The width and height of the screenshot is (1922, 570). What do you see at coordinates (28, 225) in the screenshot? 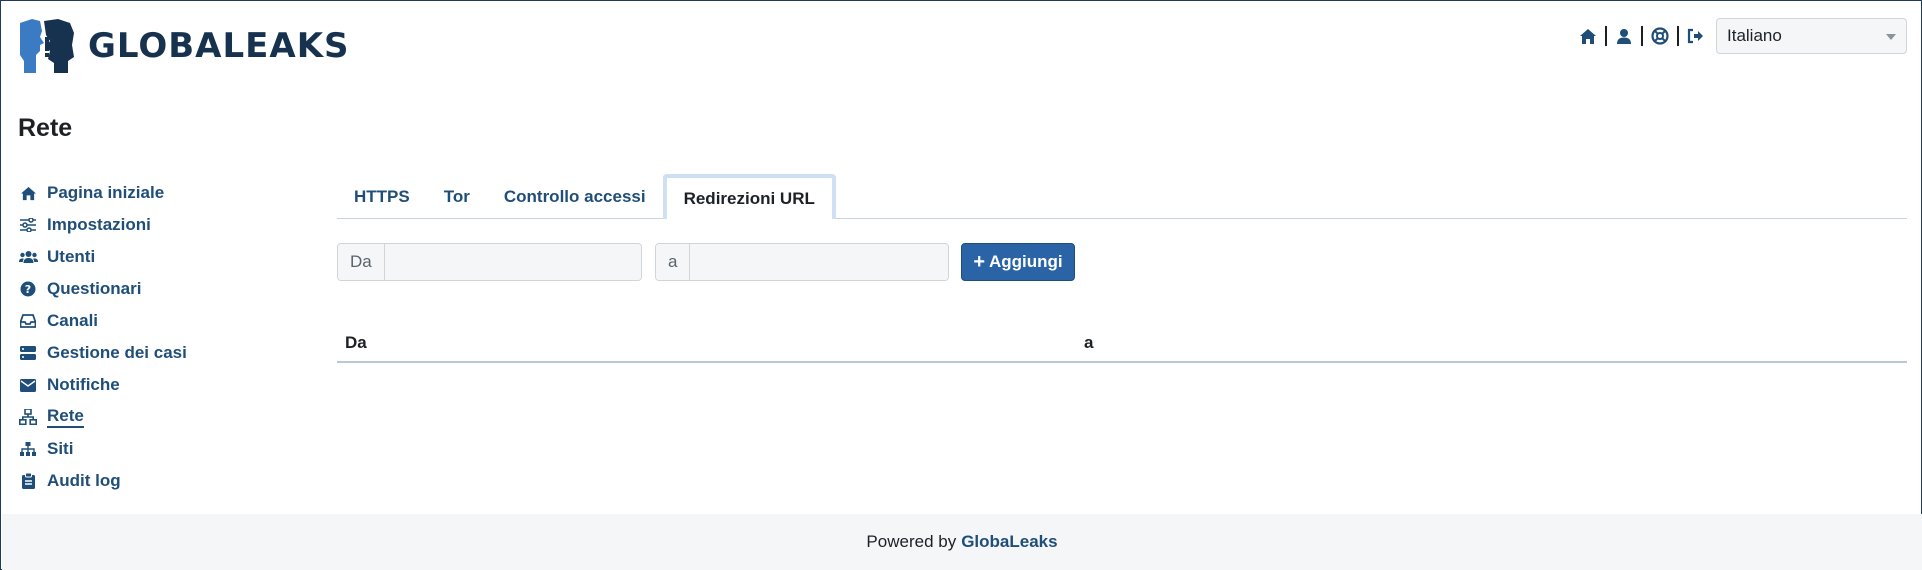
I see `sliders-icon` at bounding box center [28, 225].